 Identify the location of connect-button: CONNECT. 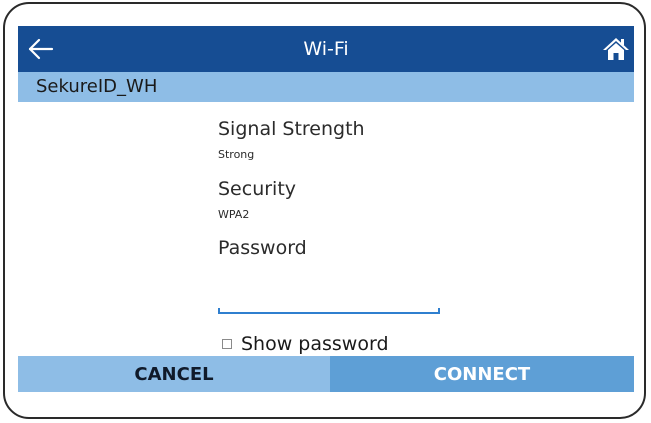
(482, 374).